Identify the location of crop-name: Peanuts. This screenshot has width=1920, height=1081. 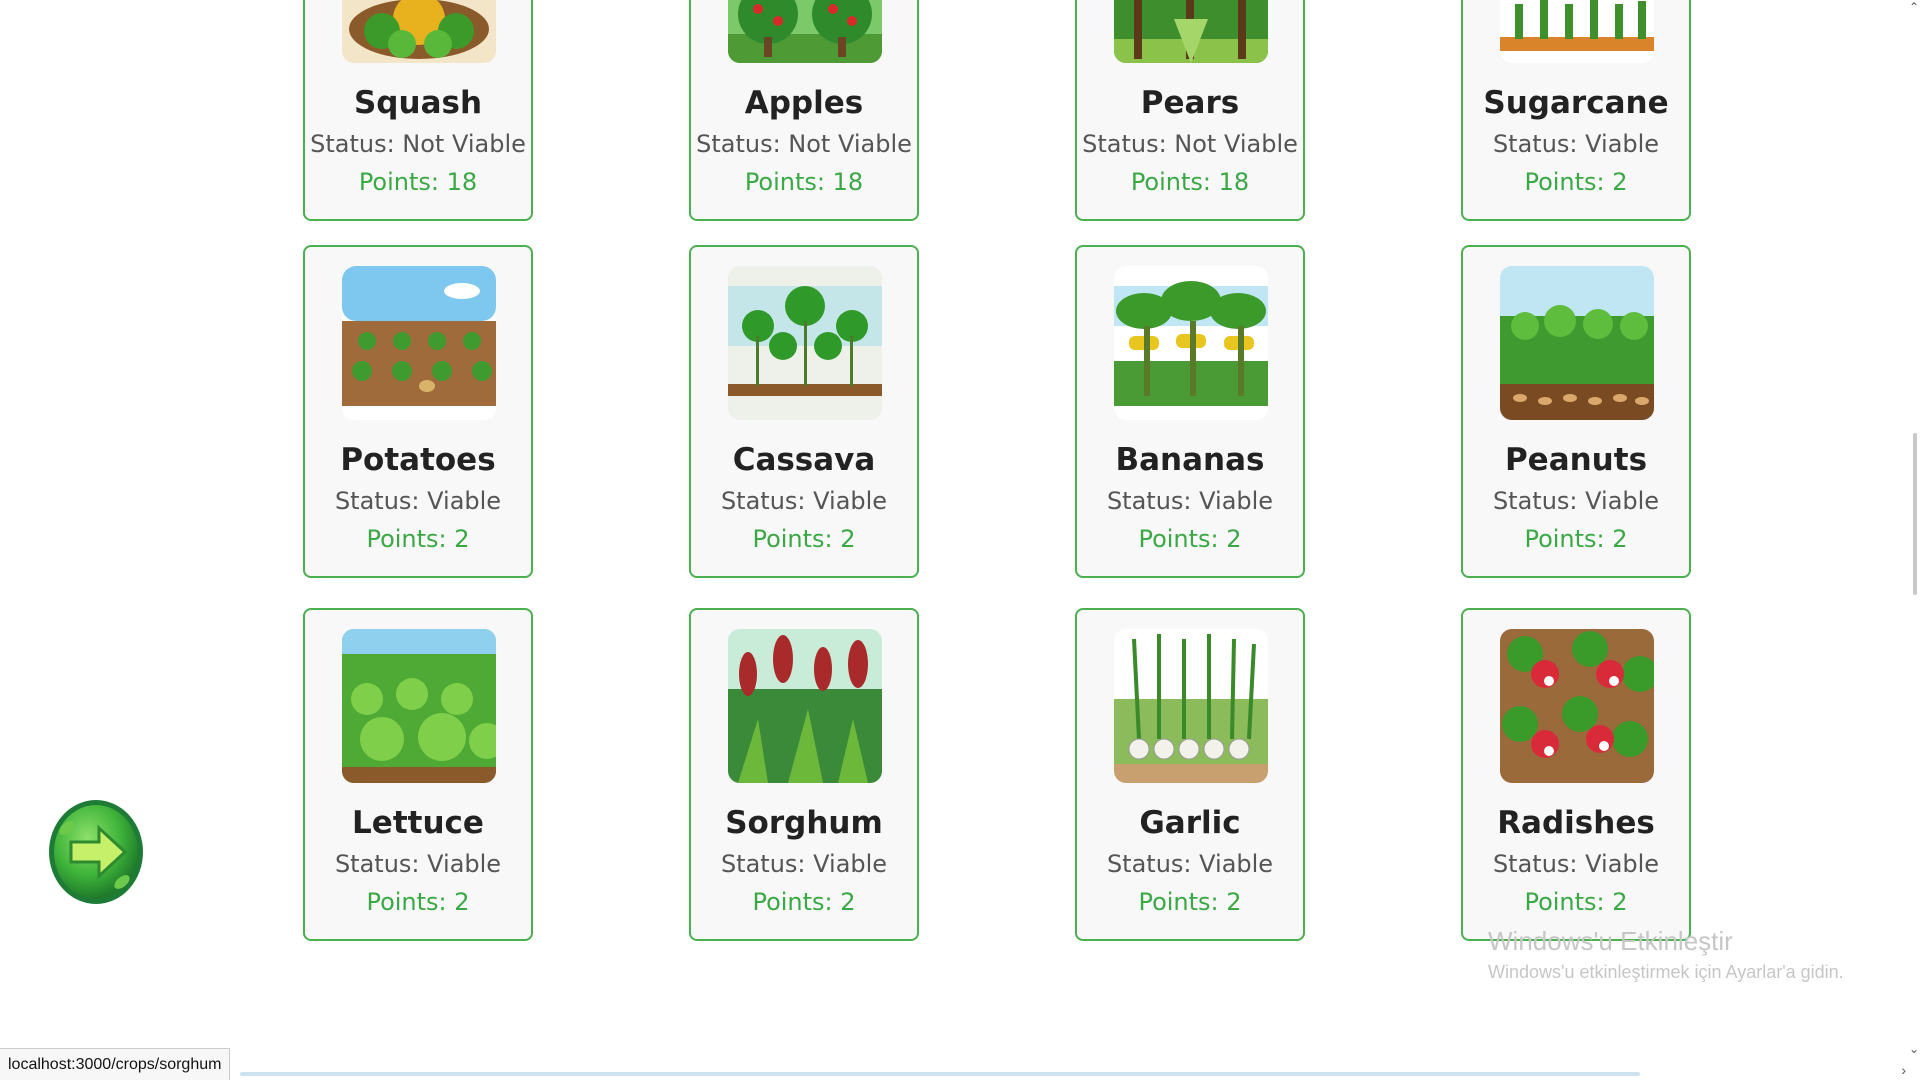
(1576, 460).